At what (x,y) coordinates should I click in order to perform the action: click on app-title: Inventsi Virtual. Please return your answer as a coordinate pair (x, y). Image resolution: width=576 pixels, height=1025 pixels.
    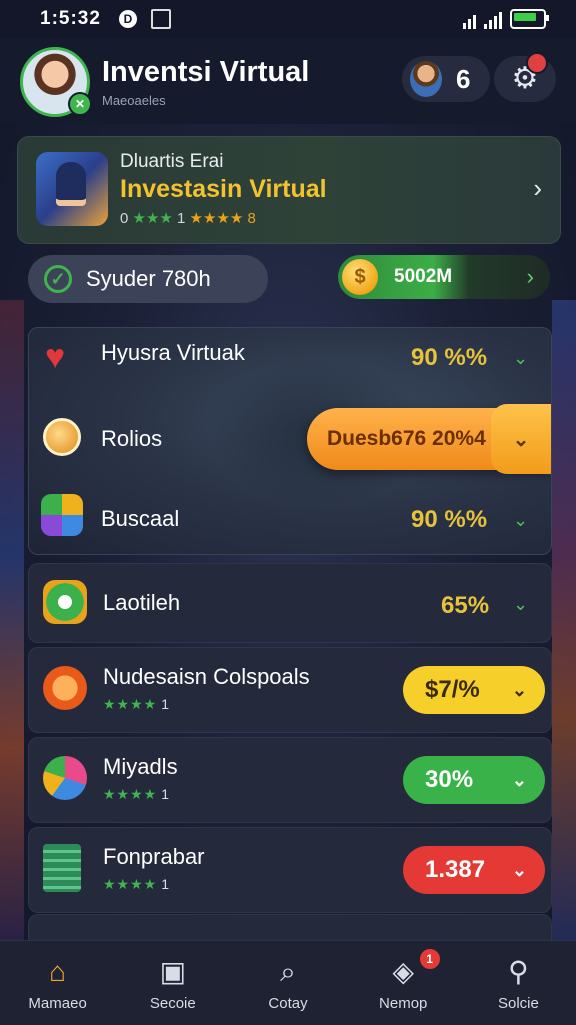
    Looking at the image, I should click on (206, 72).